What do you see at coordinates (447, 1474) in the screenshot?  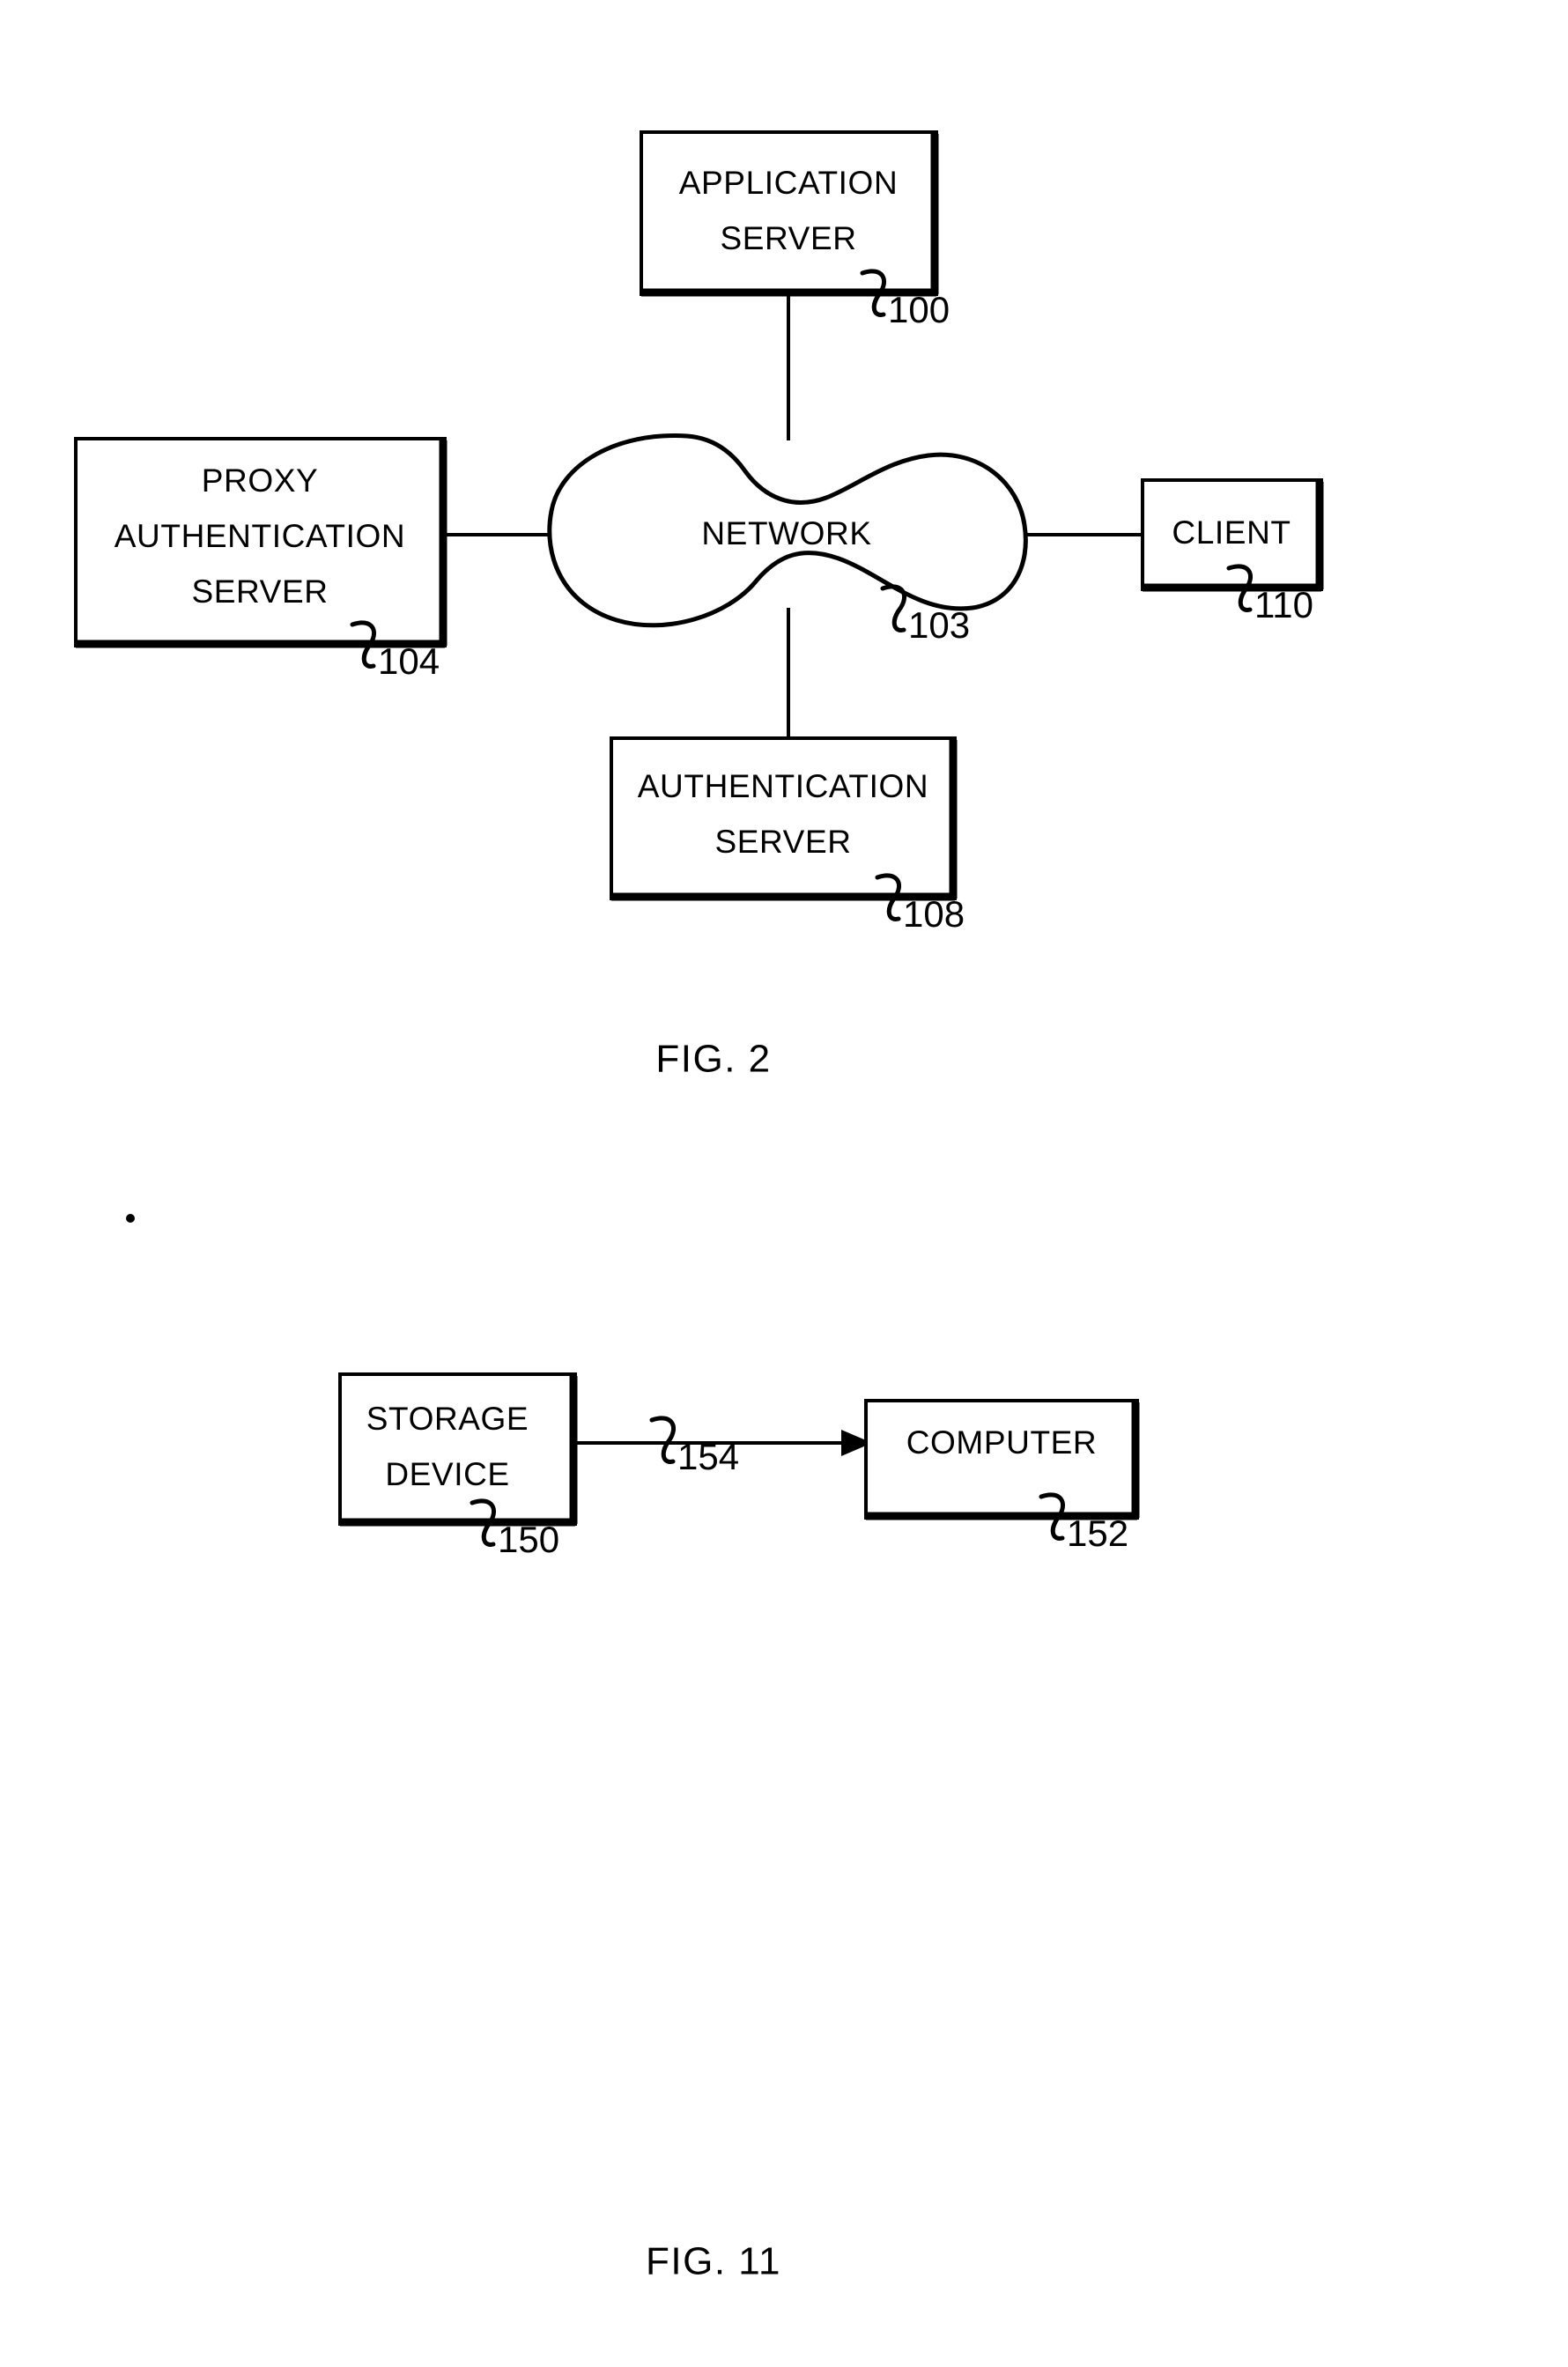 I see `storage-device-label-line2: DEVICE` at bounding box center [447, 1474].